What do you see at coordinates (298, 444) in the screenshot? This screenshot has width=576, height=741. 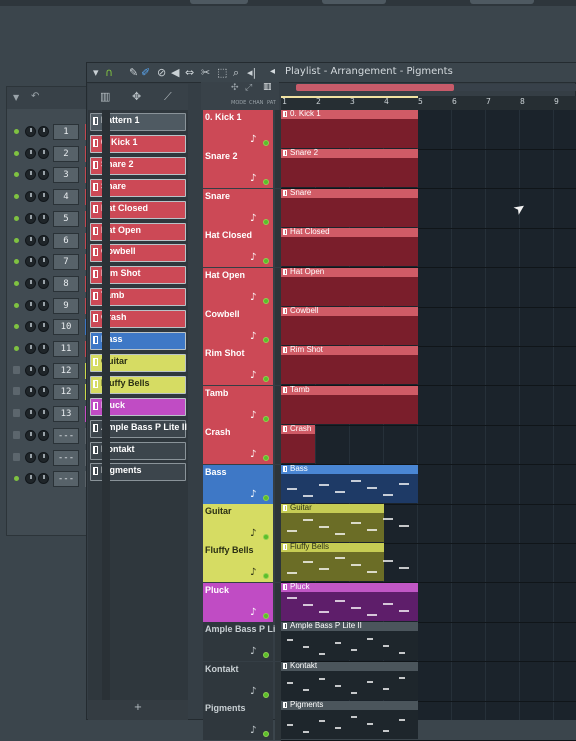 I see `pattern-clip: Crash` at bounding box center [298, 444].